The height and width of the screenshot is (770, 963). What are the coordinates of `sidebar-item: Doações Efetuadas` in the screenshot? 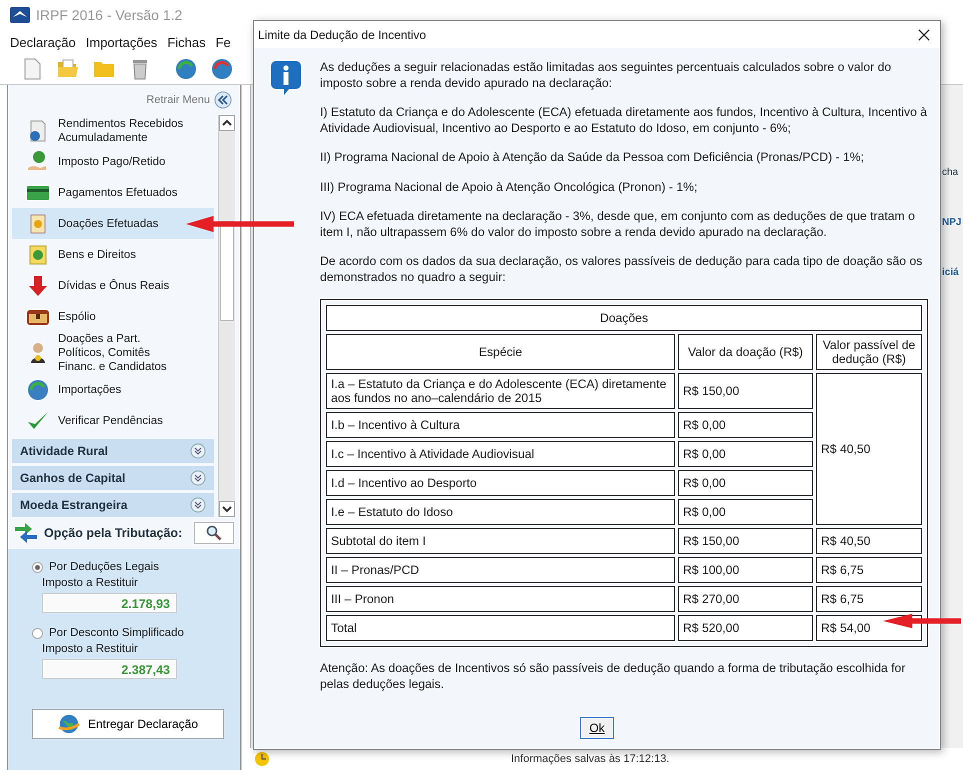 It's located at (113, 223).